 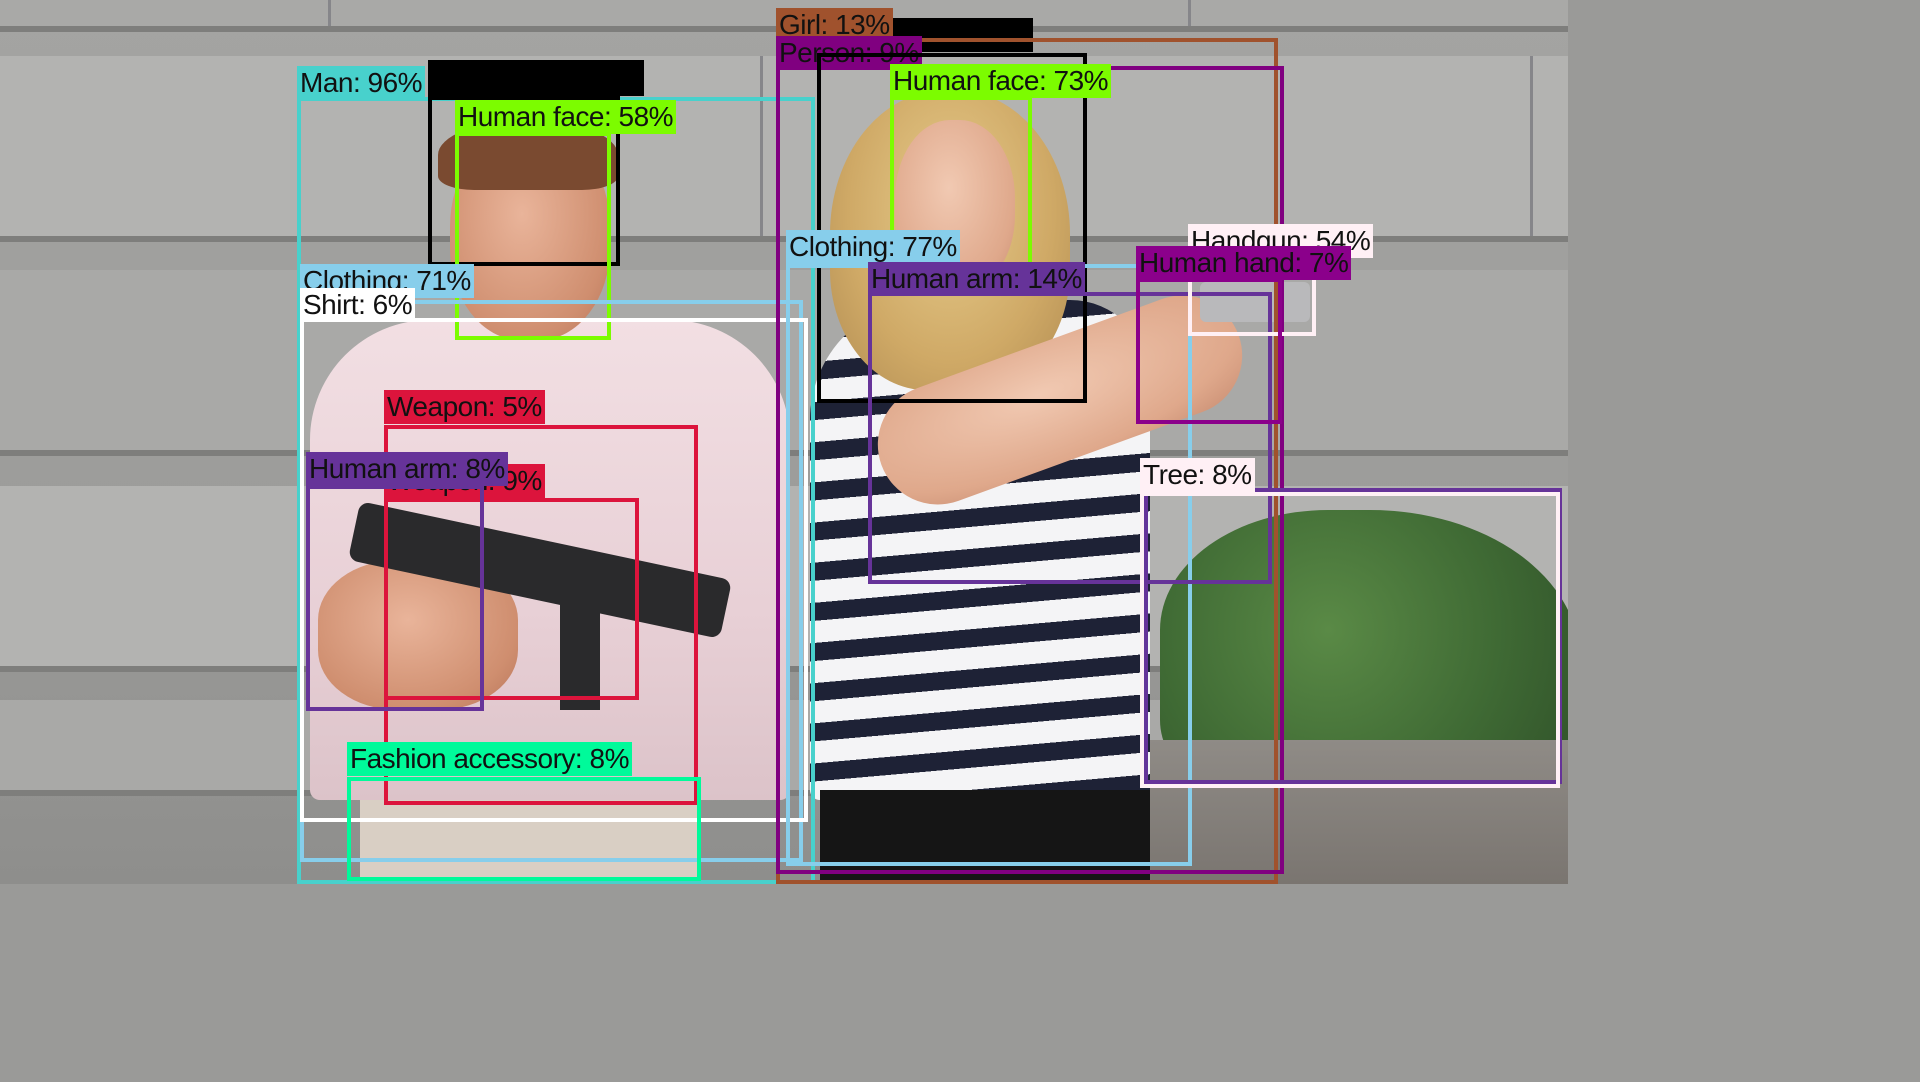 I want to click on human-hand-label: Human hand: 7%, so click(x=1244, y=263).